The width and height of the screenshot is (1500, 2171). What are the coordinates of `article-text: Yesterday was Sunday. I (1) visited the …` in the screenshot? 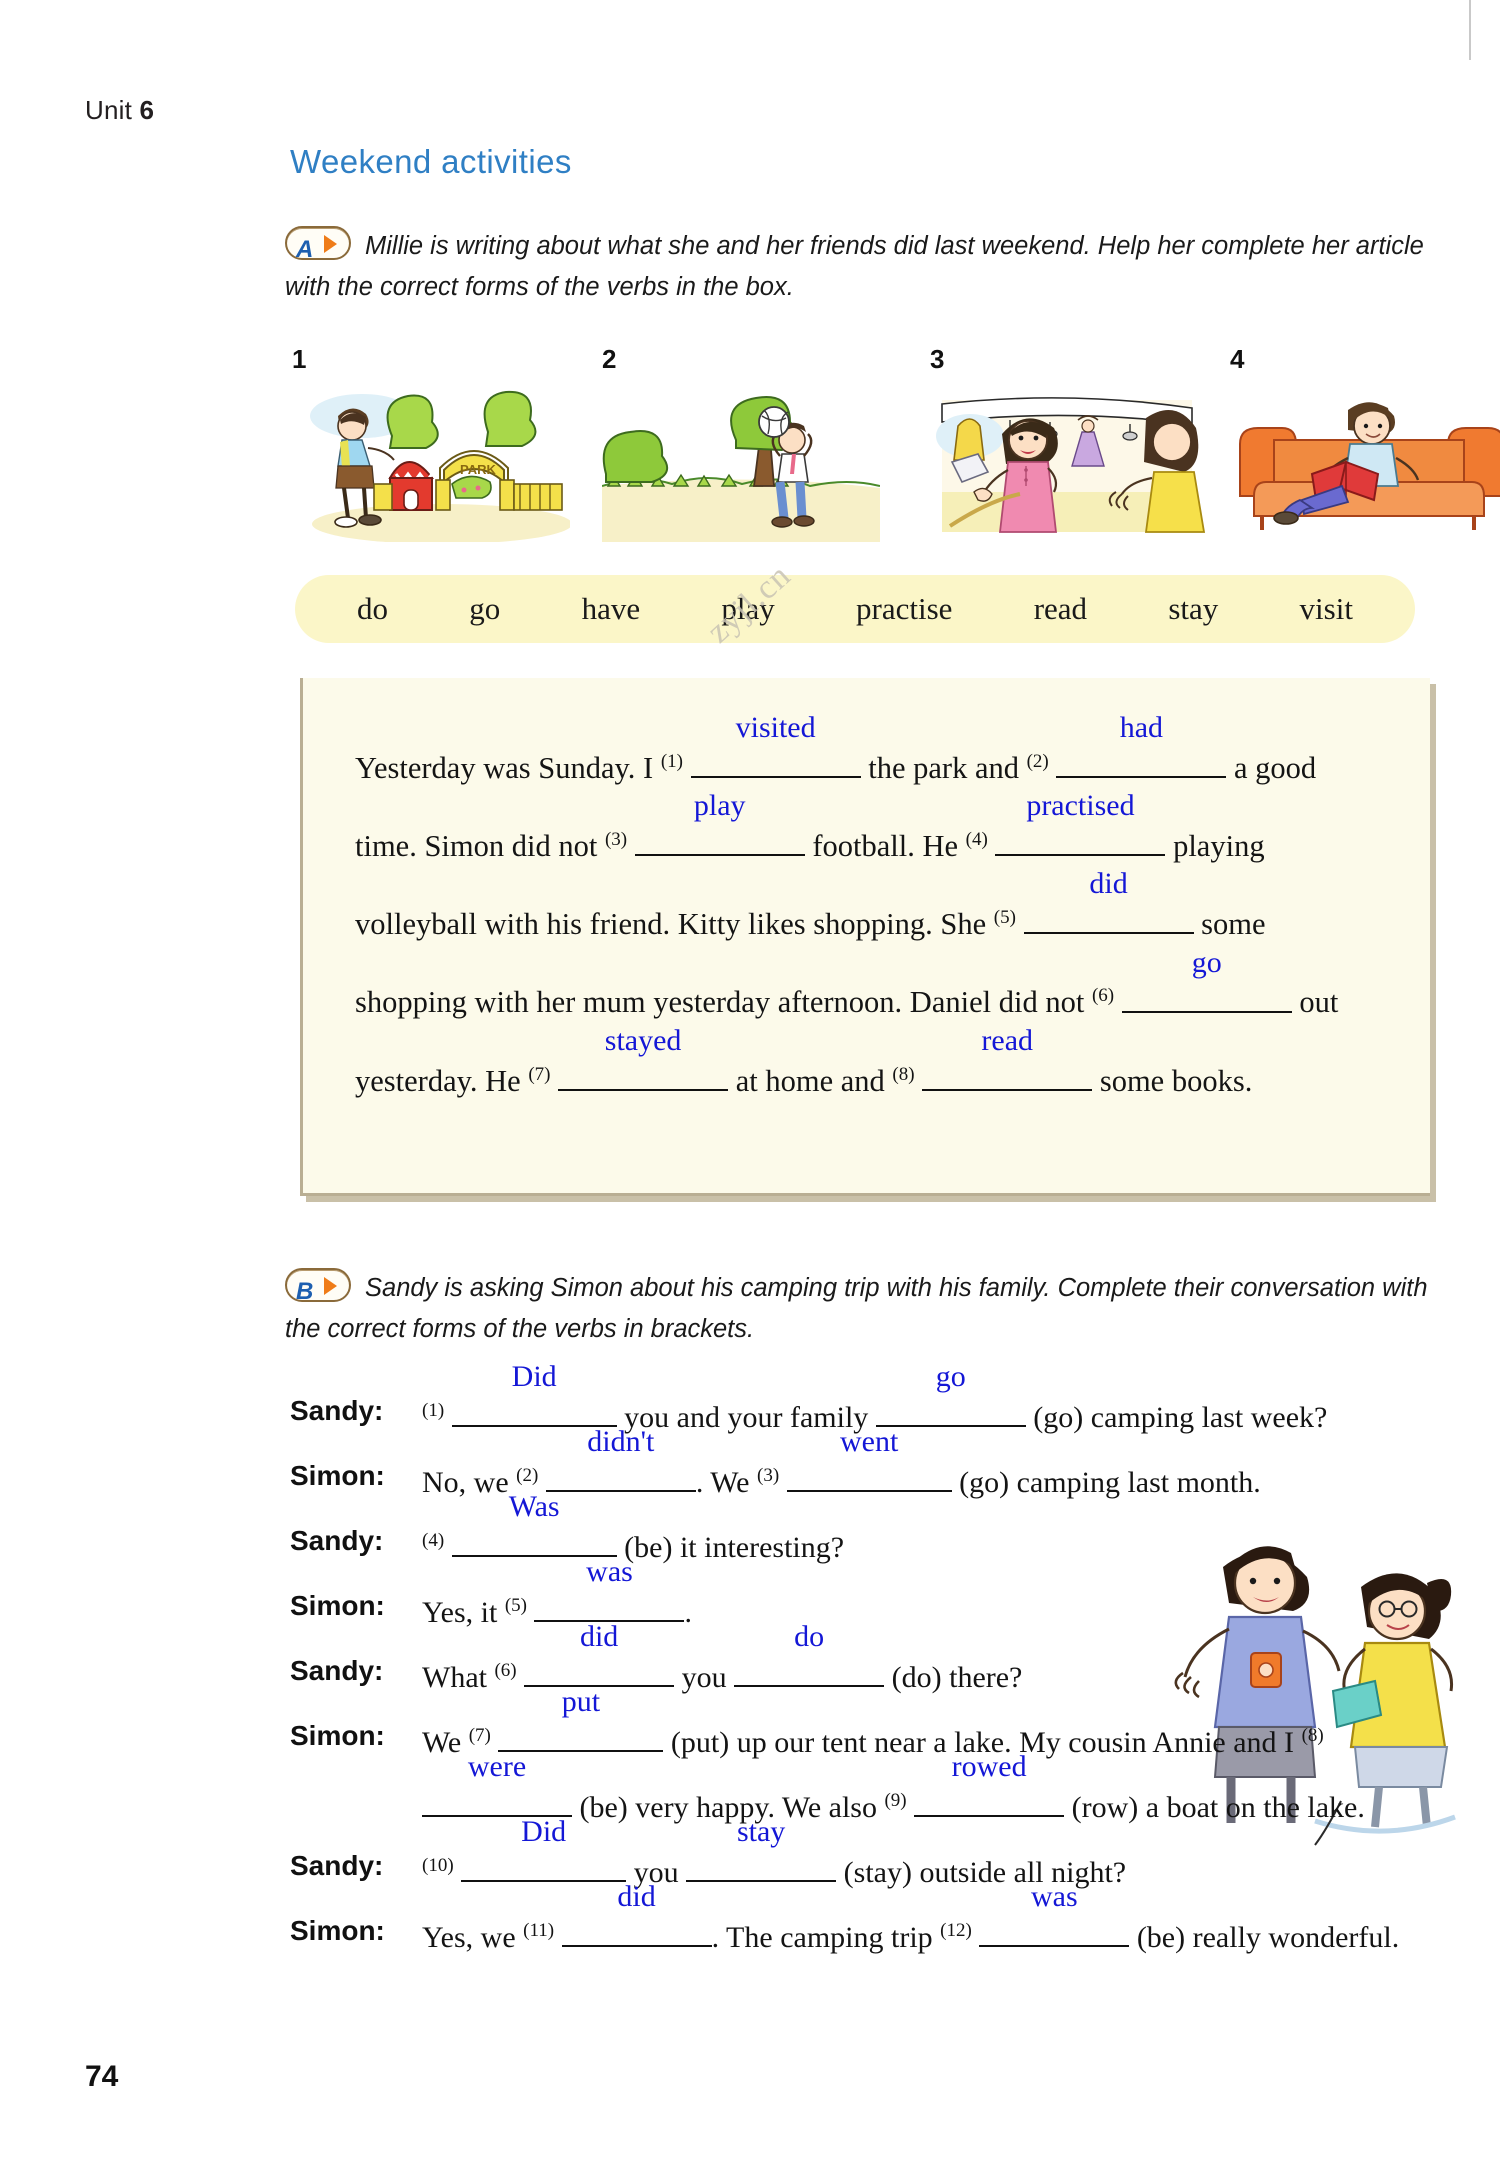 It's located at (866, 914).